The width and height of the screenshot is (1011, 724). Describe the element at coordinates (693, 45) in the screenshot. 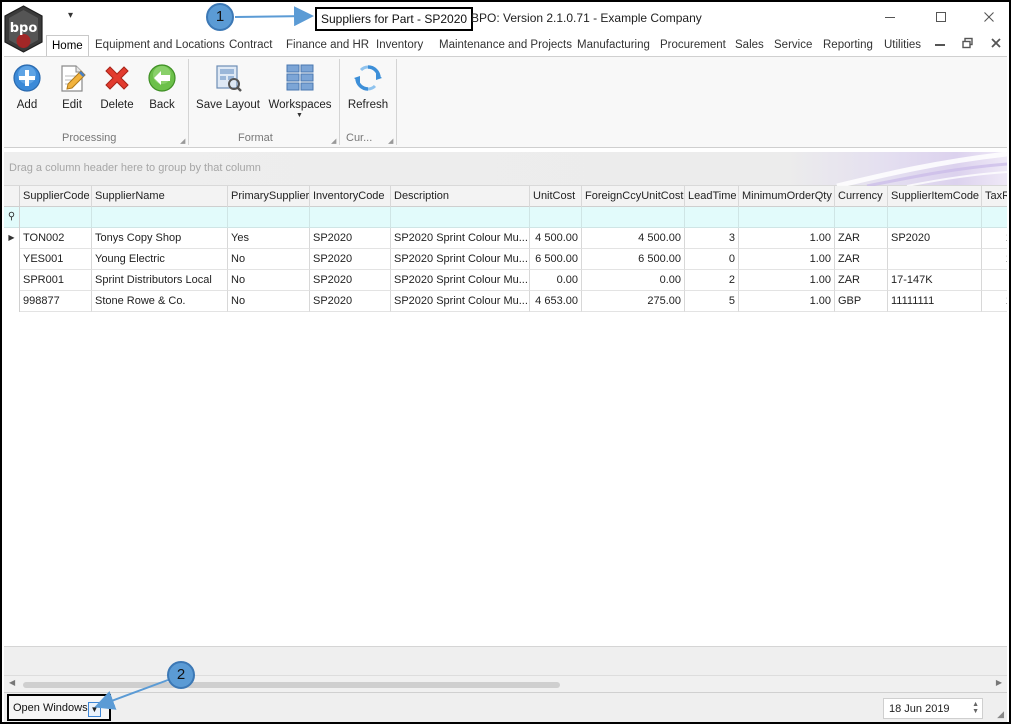

I see `tab-procurement: Procurement` at that location.